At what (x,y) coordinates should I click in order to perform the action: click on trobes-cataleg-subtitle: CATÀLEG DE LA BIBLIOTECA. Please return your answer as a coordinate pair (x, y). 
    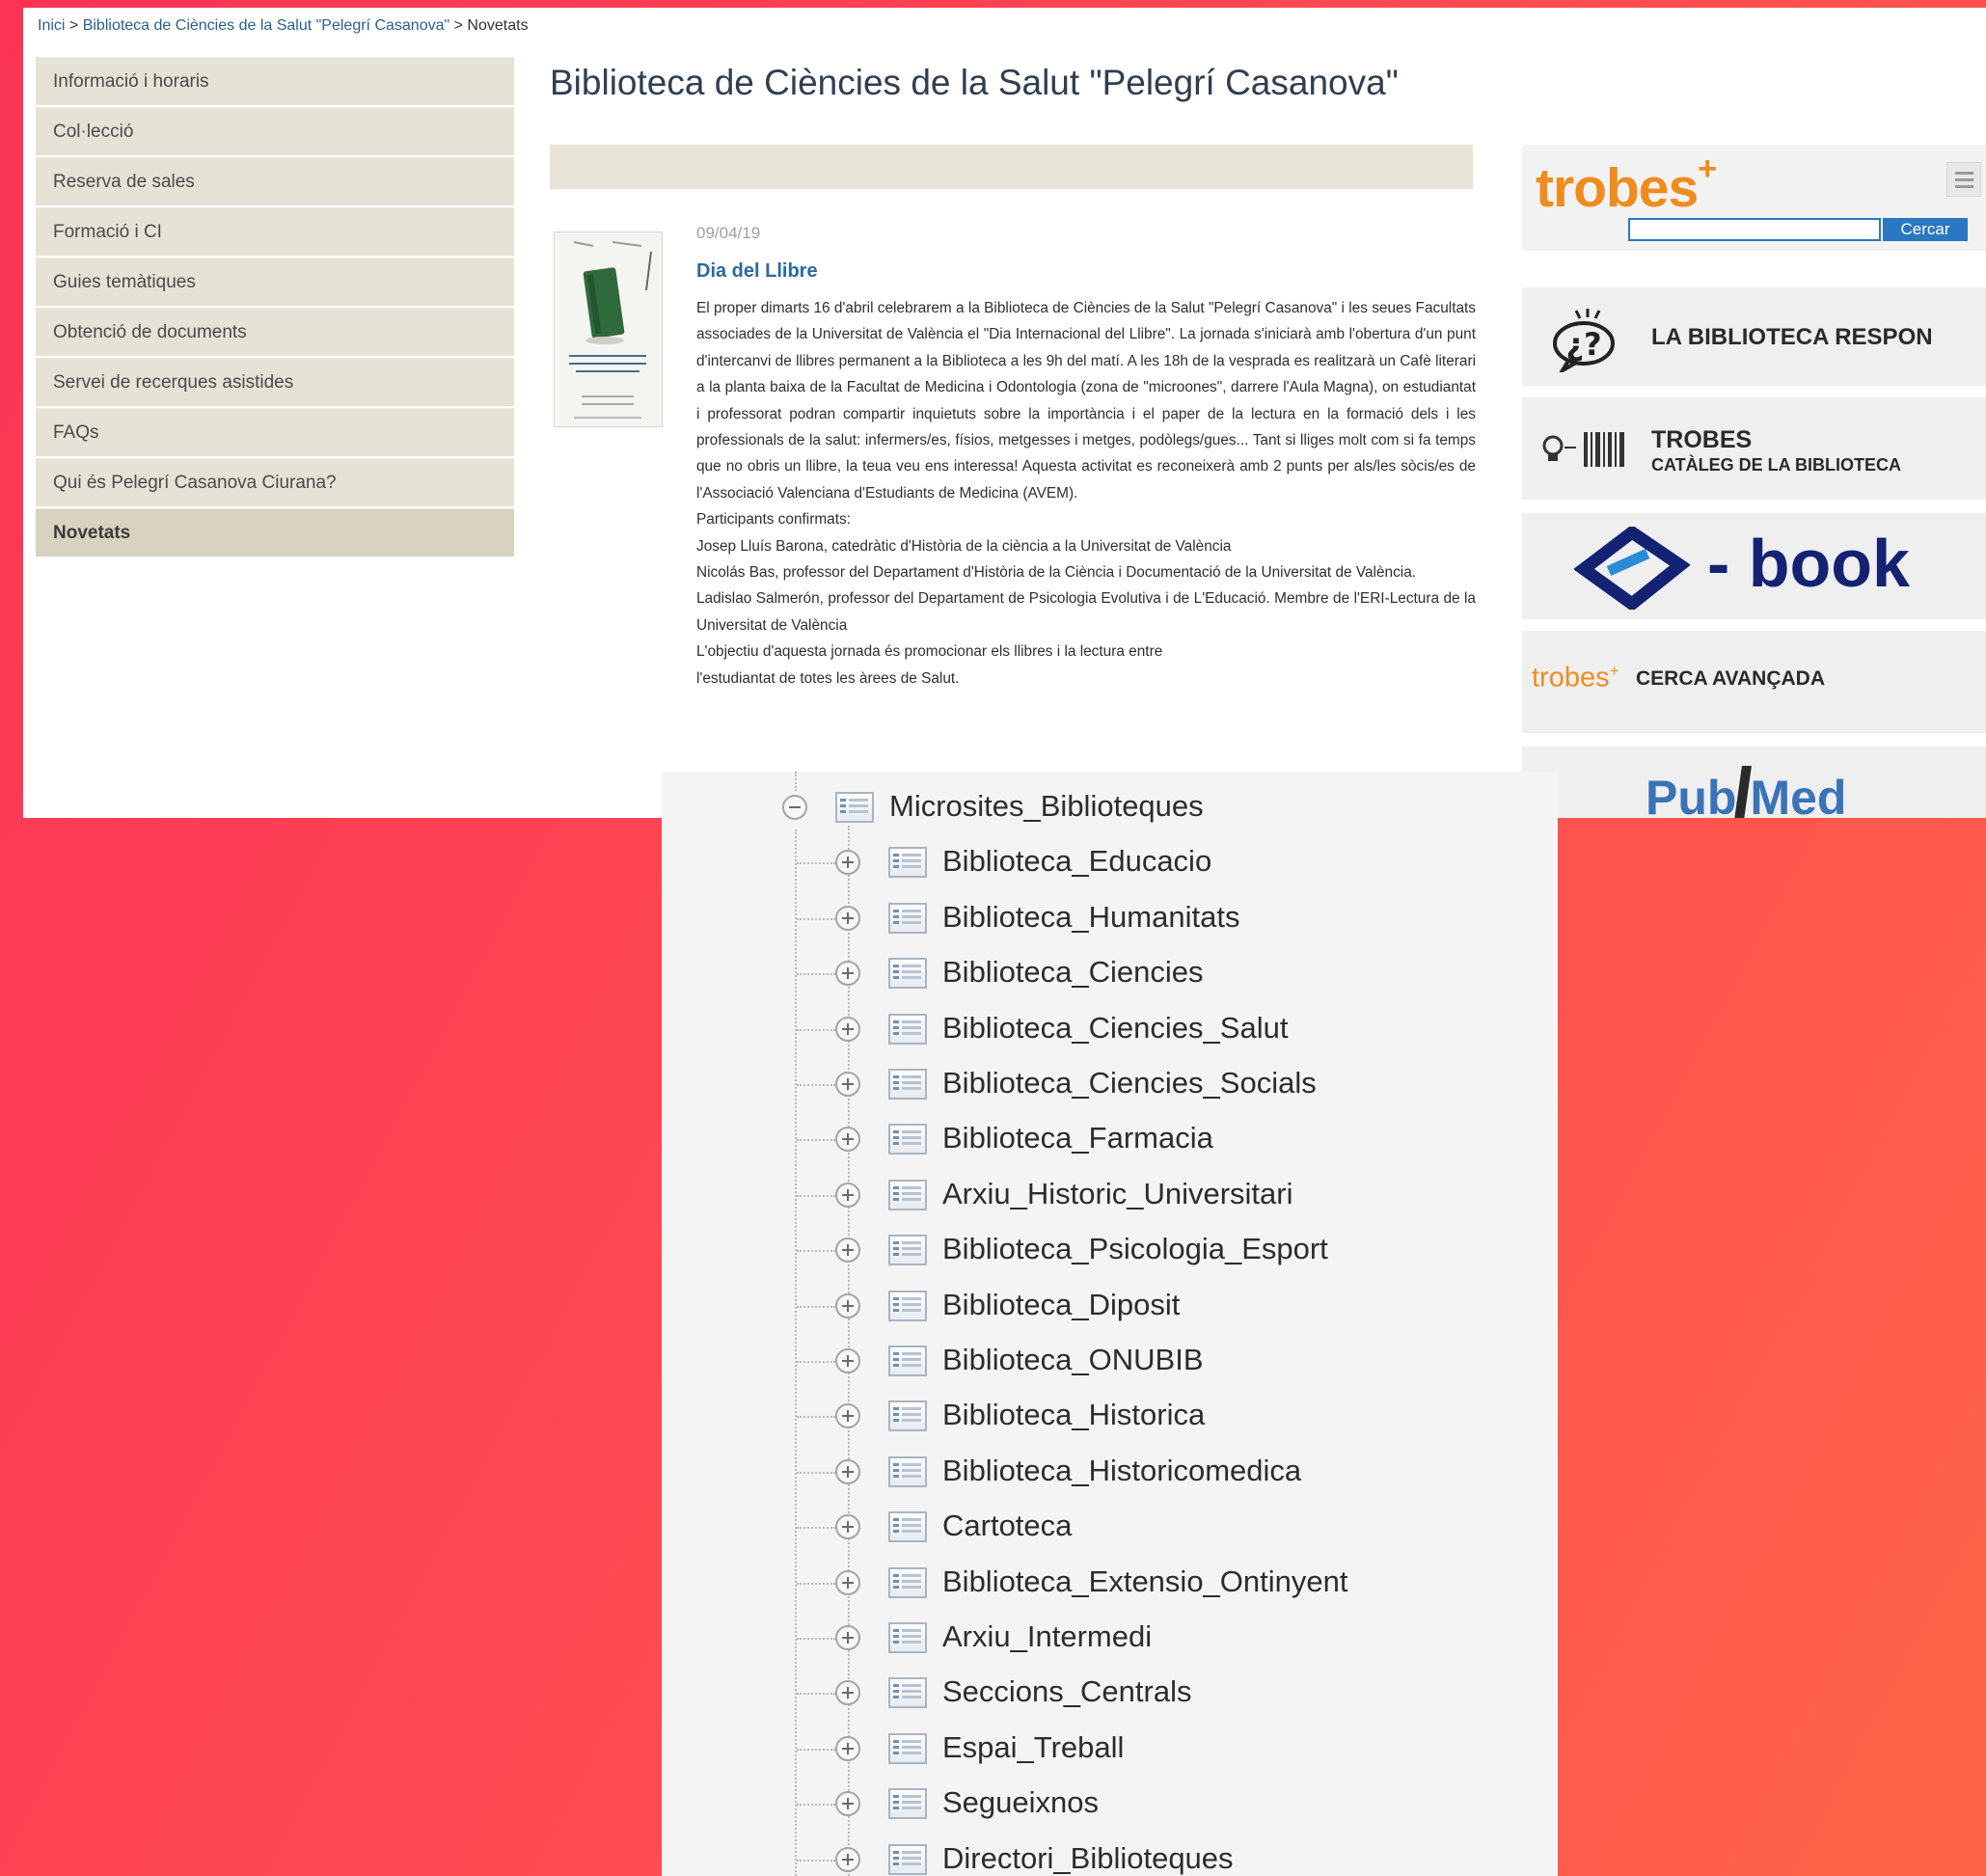
    Looking at the image, I should click on (1776, 465).